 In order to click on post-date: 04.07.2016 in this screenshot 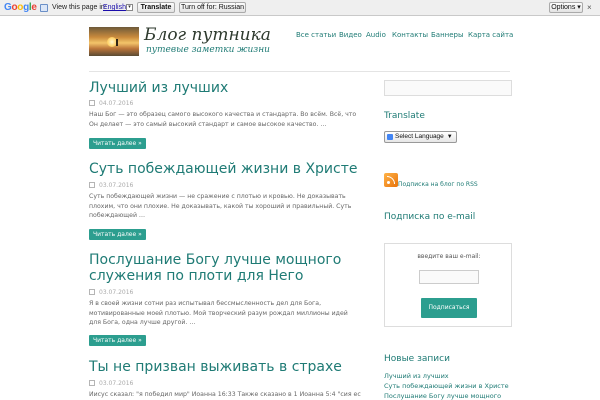, I will do `click(111, 103)`.